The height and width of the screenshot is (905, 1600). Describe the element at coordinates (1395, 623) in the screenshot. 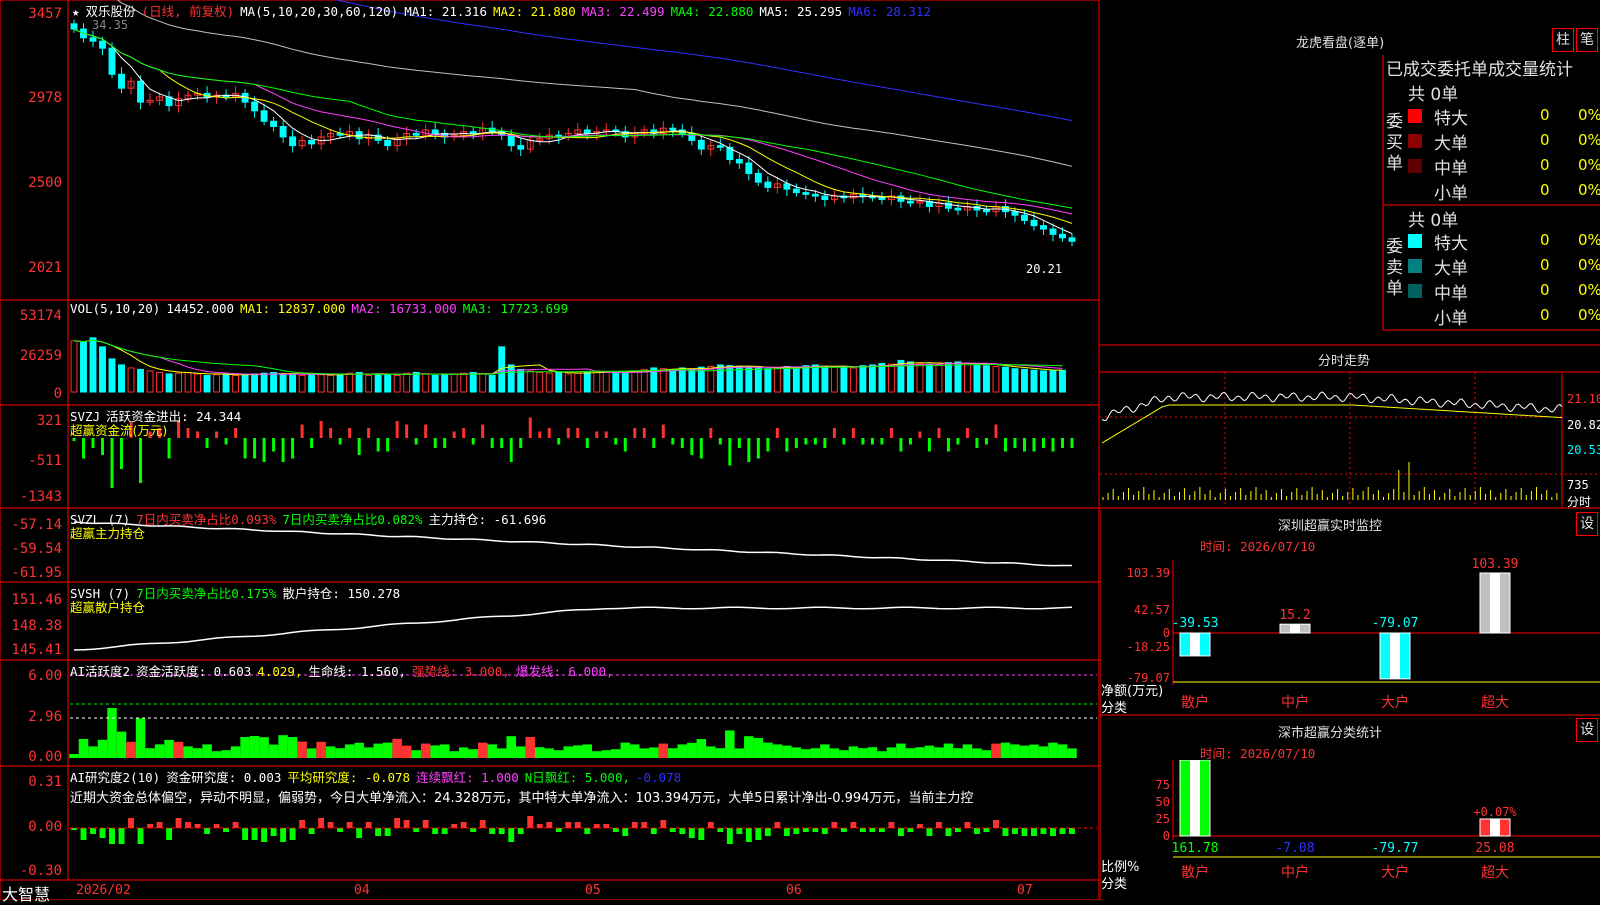

I see `monitor-bar-value: -79.07` at that location.